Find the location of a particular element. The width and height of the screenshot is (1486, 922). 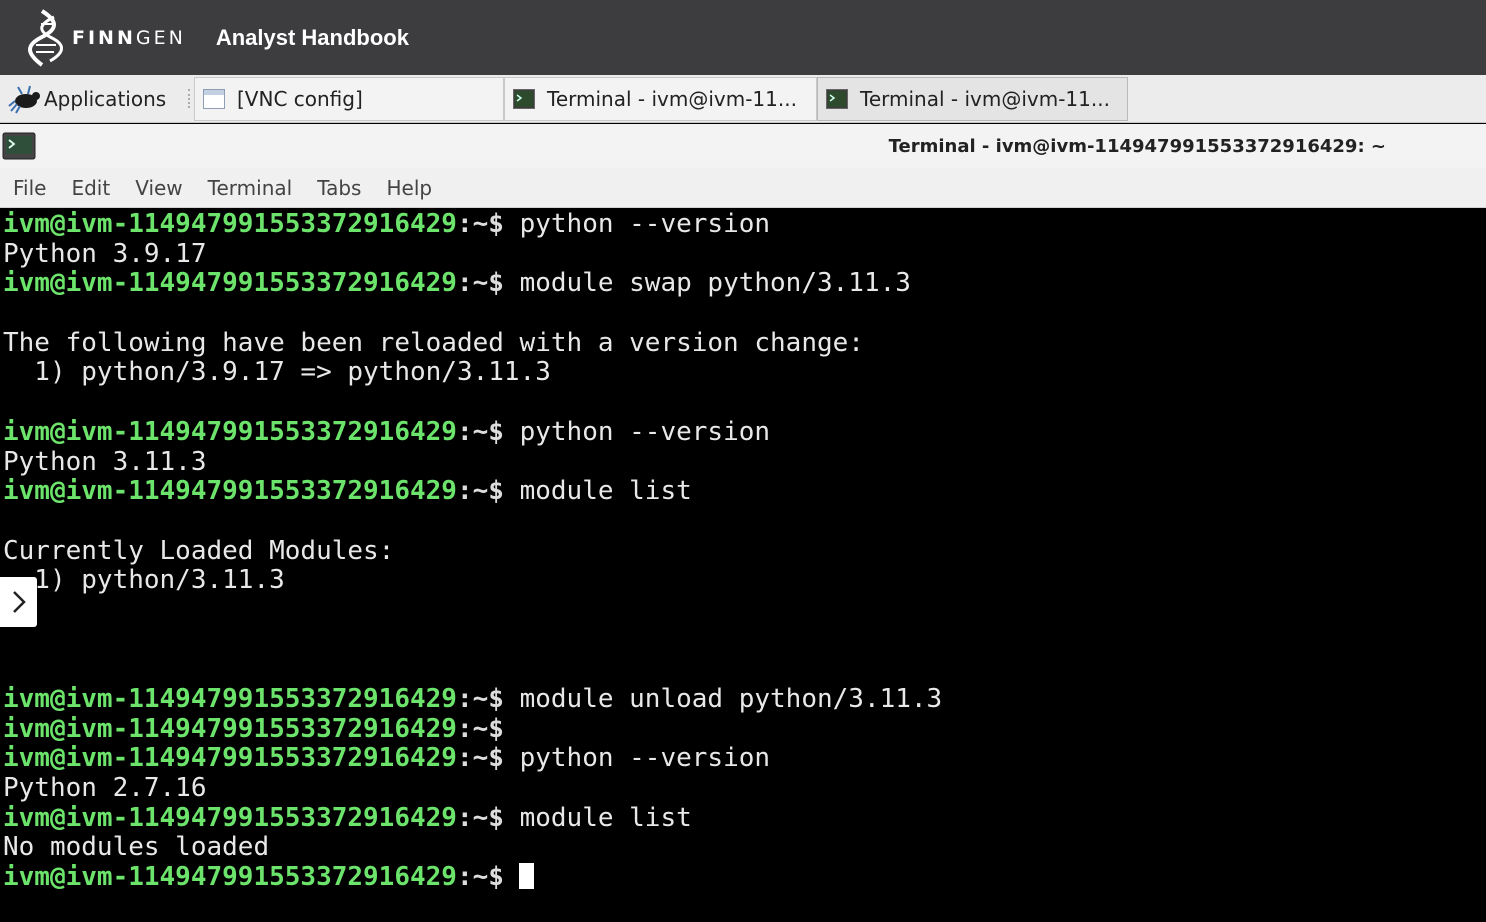

output-text: Python 2.7.16 is located at coordinates (105, 788).